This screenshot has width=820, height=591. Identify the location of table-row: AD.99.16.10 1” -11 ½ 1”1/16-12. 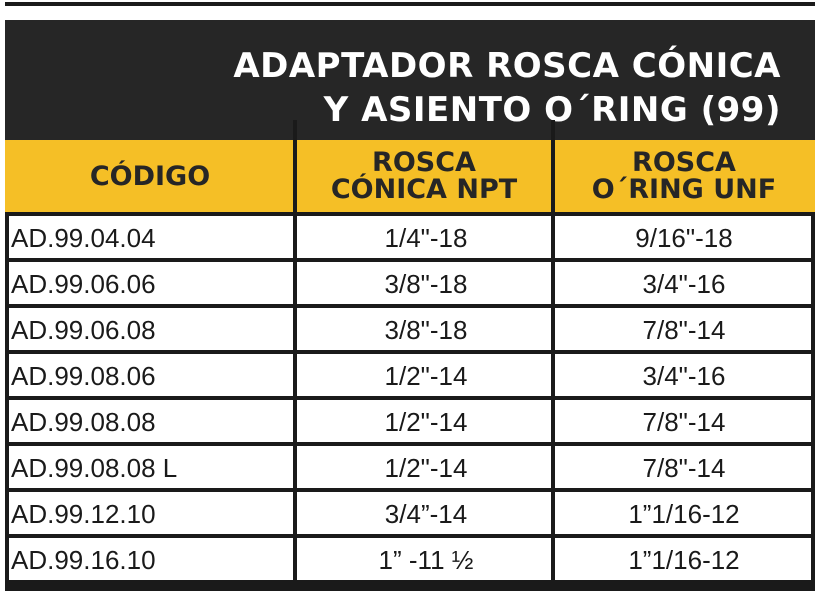
(410, 559).